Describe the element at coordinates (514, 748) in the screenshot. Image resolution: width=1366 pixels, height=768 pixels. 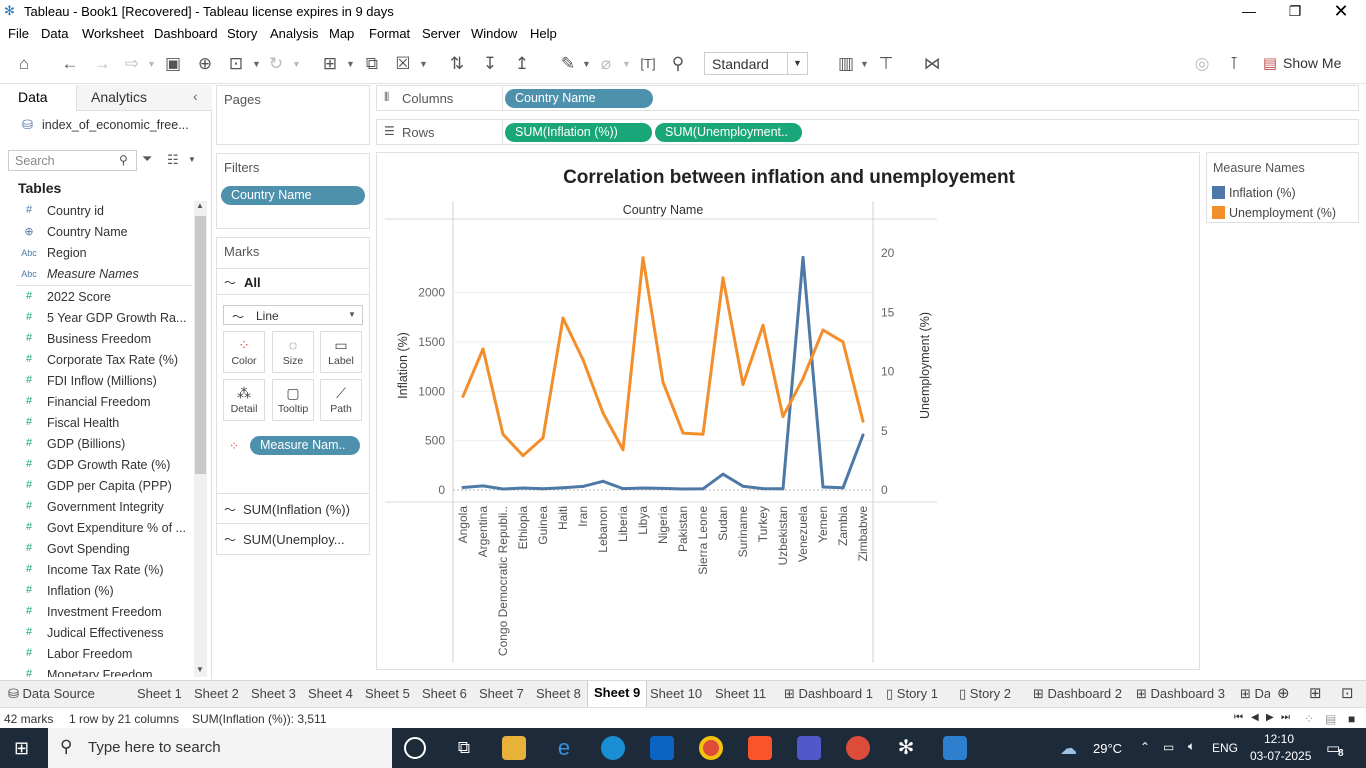
I see `file-explorer-icon` at that location.